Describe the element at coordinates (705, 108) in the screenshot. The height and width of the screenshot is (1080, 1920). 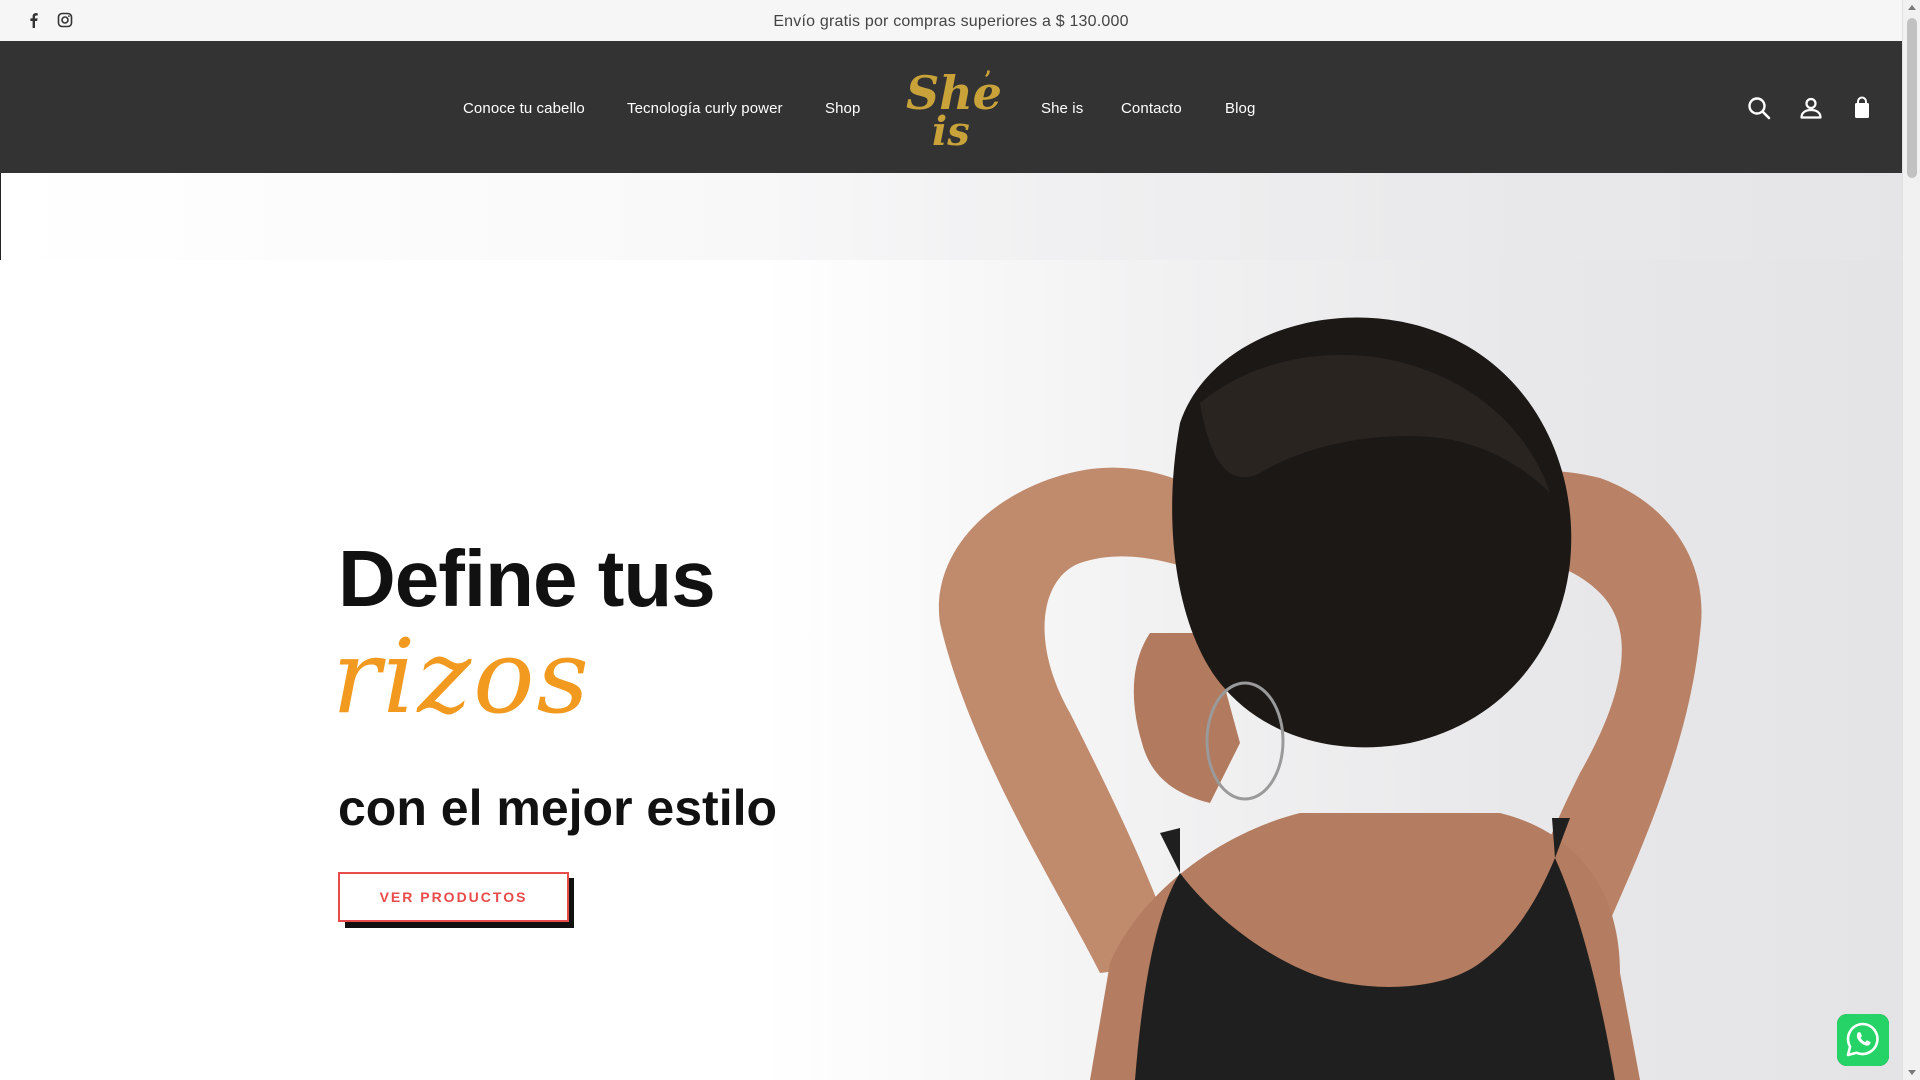
I see `nav-tecnologia-curly-power: Tecnología curly power` at that location.